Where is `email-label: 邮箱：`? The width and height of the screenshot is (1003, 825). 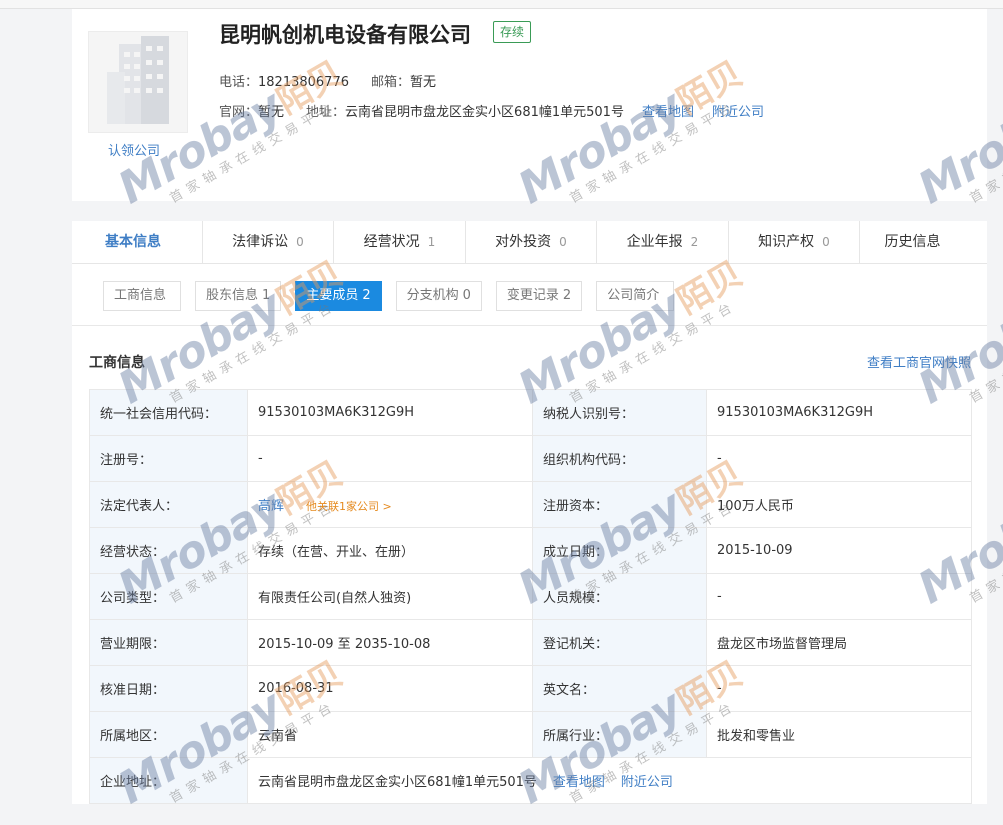 email-label: 邮箱： is located at coordinates (391, 82).